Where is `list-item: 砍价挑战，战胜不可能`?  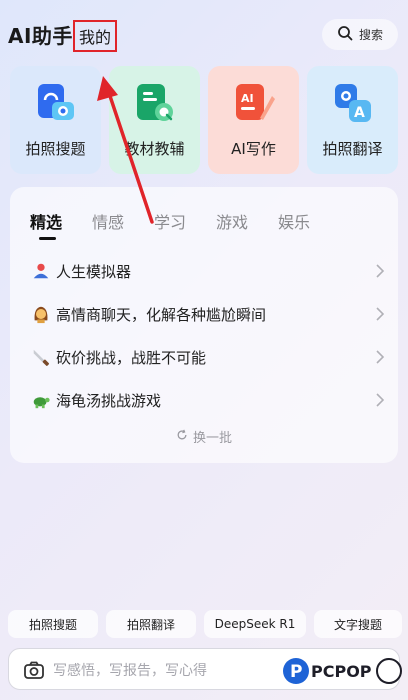
list-item: 砍价挑战，战胜不可能 is located at coordinates (207, 357).